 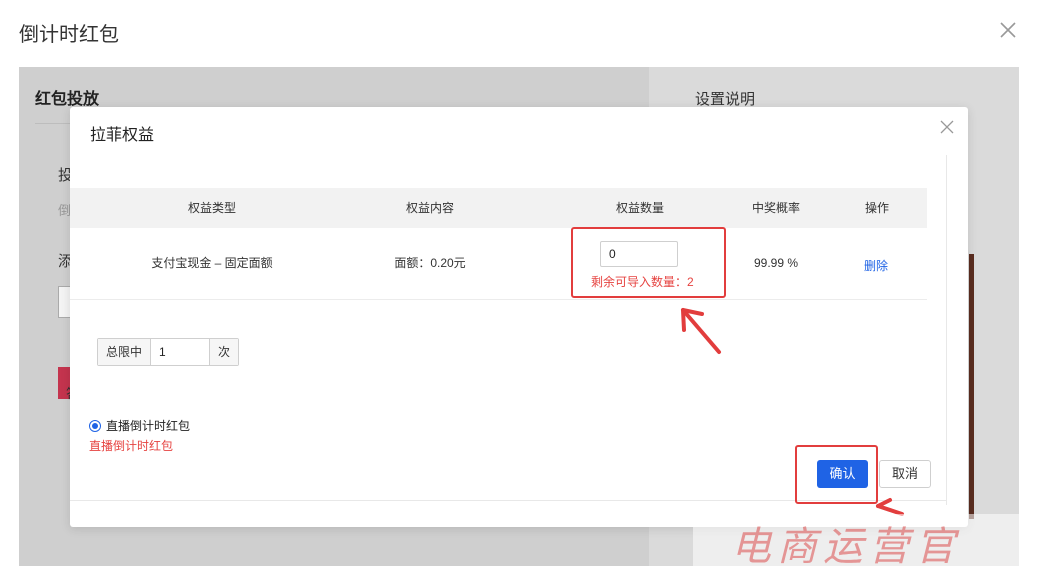 I want to click on annotation-arrows, so click(x=792, y=412).